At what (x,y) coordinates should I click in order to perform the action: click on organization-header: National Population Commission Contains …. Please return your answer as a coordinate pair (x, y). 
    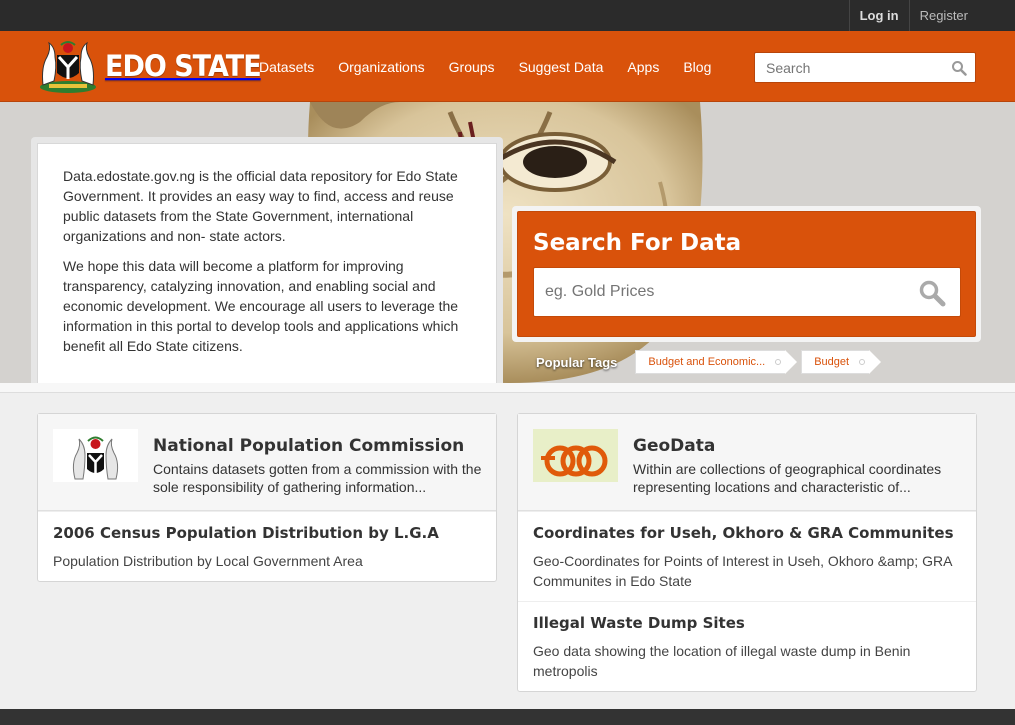
    Looking at the image, I should click on (267, 462).